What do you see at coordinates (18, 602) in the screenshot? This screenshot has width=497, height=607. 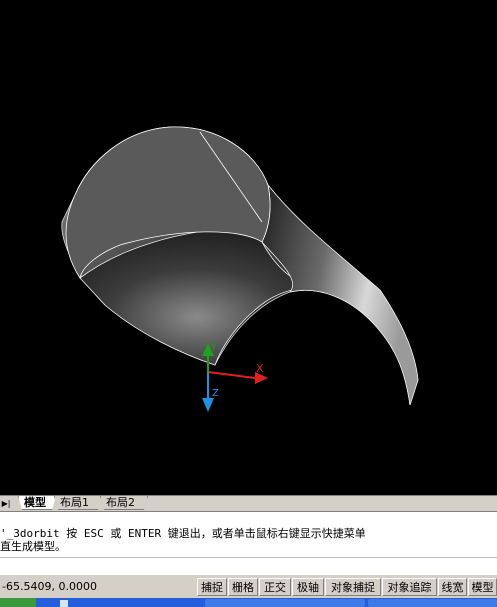 I see `start-button` at bounding box center [18, 602].